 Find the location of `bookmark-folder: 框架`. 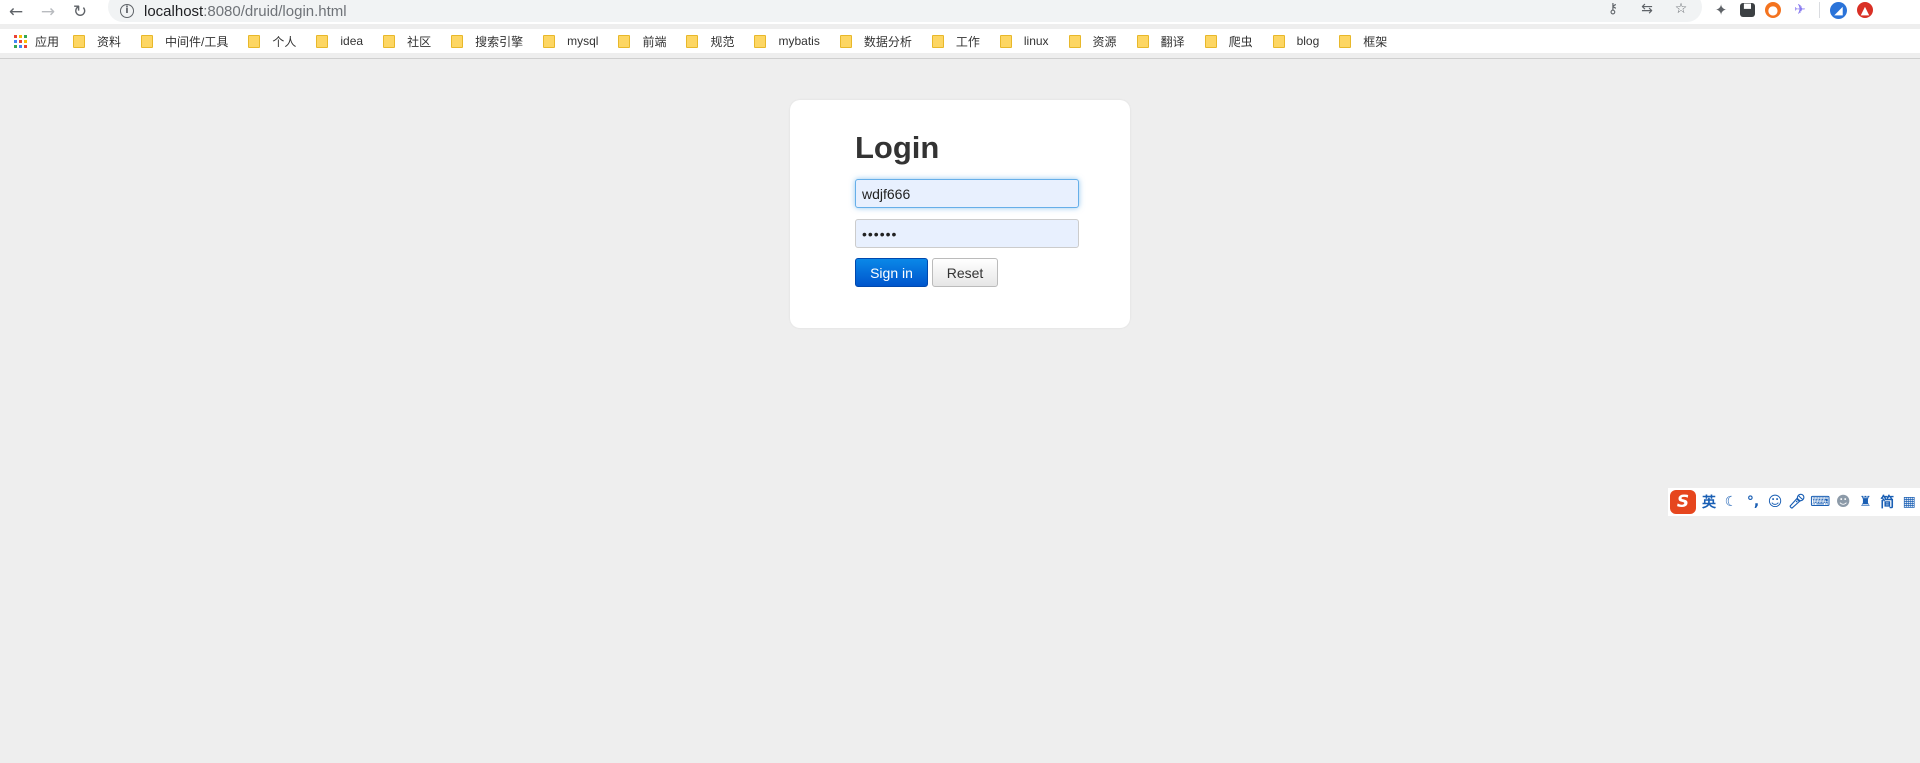

bookmark-folder: 框架 is located at coordinates (1363, 41).